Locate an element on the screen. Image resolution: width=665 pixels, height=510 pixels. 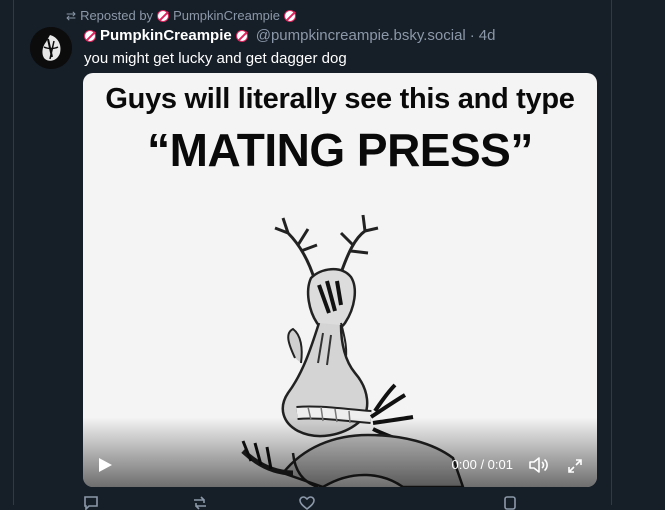
like-icon is located at coordinates (307, 503).